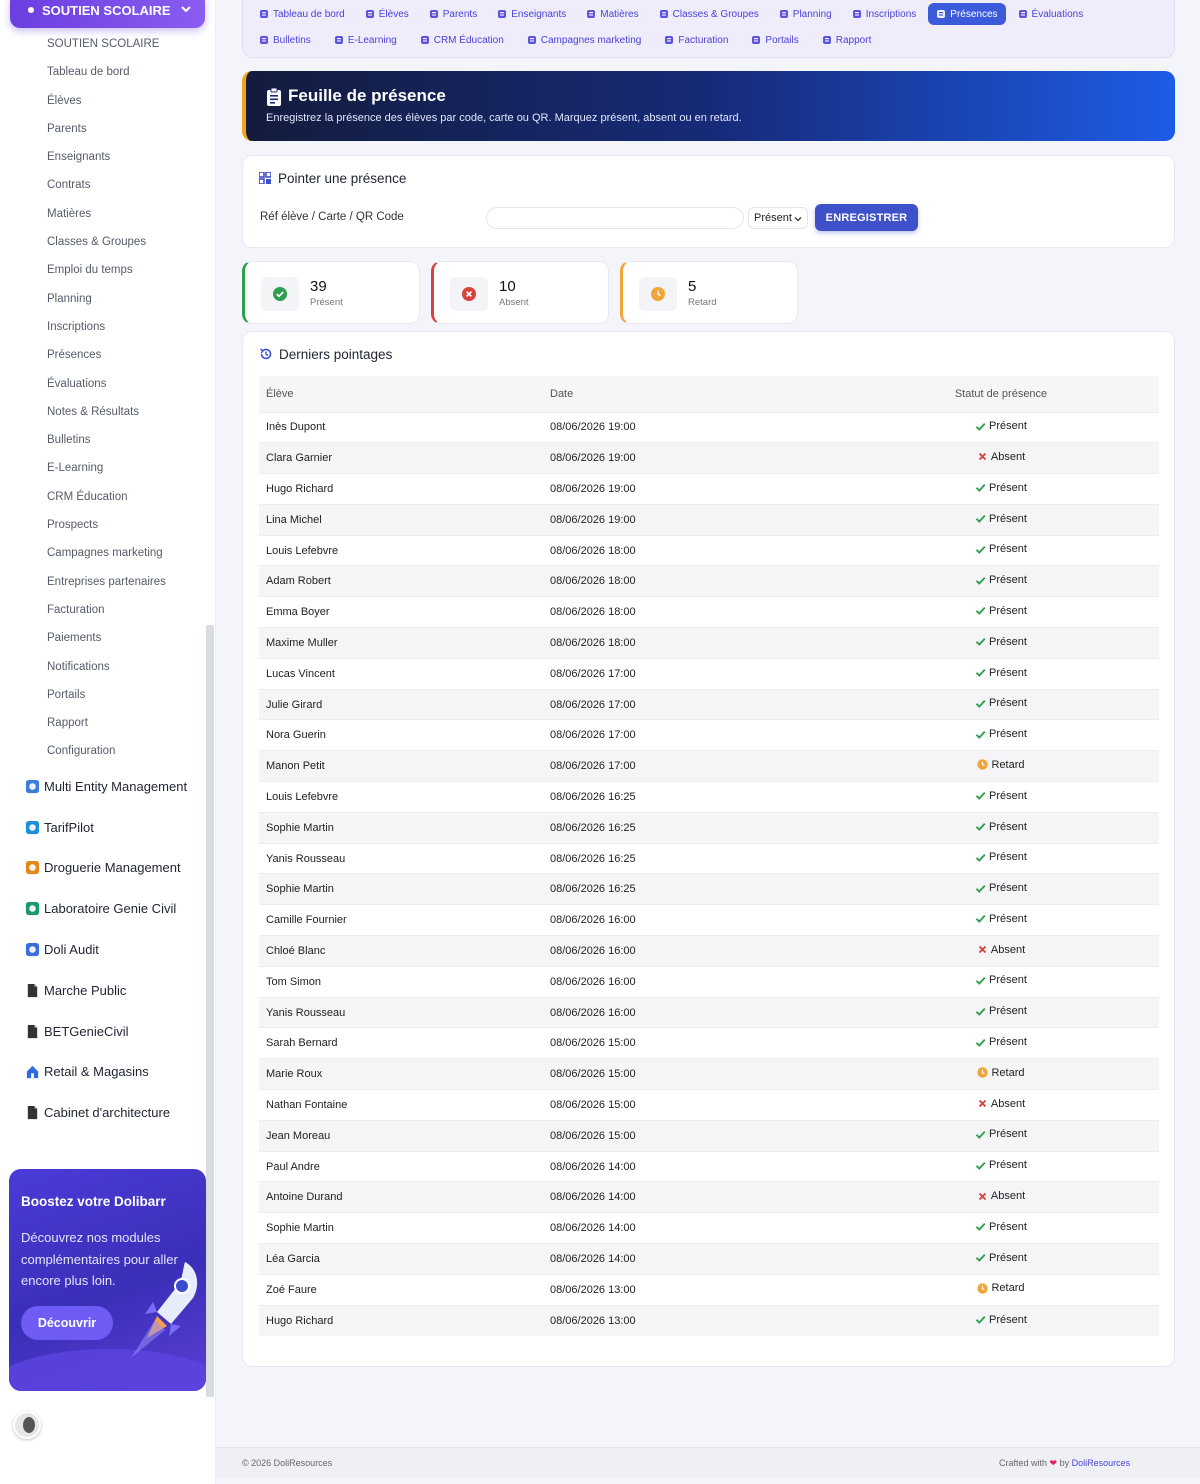 This screenshot has width=1200, height=1484. What do you see at coordinates (615, 218) in the screenshot?
I see `student-ref-input` at bounding box center [615, 218].